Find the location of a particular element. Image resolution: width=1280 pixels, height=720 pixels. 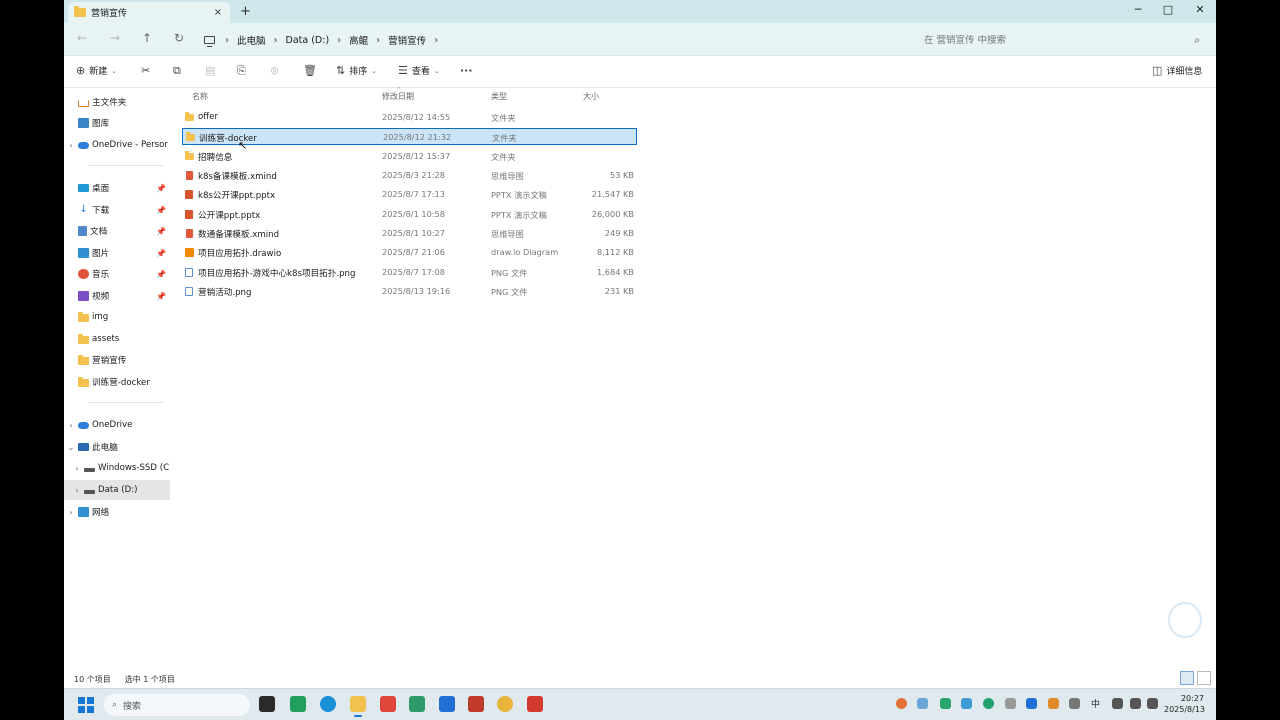

sidebar-item-training-docker: 训练营-docker is located at coordinates (117, 382).